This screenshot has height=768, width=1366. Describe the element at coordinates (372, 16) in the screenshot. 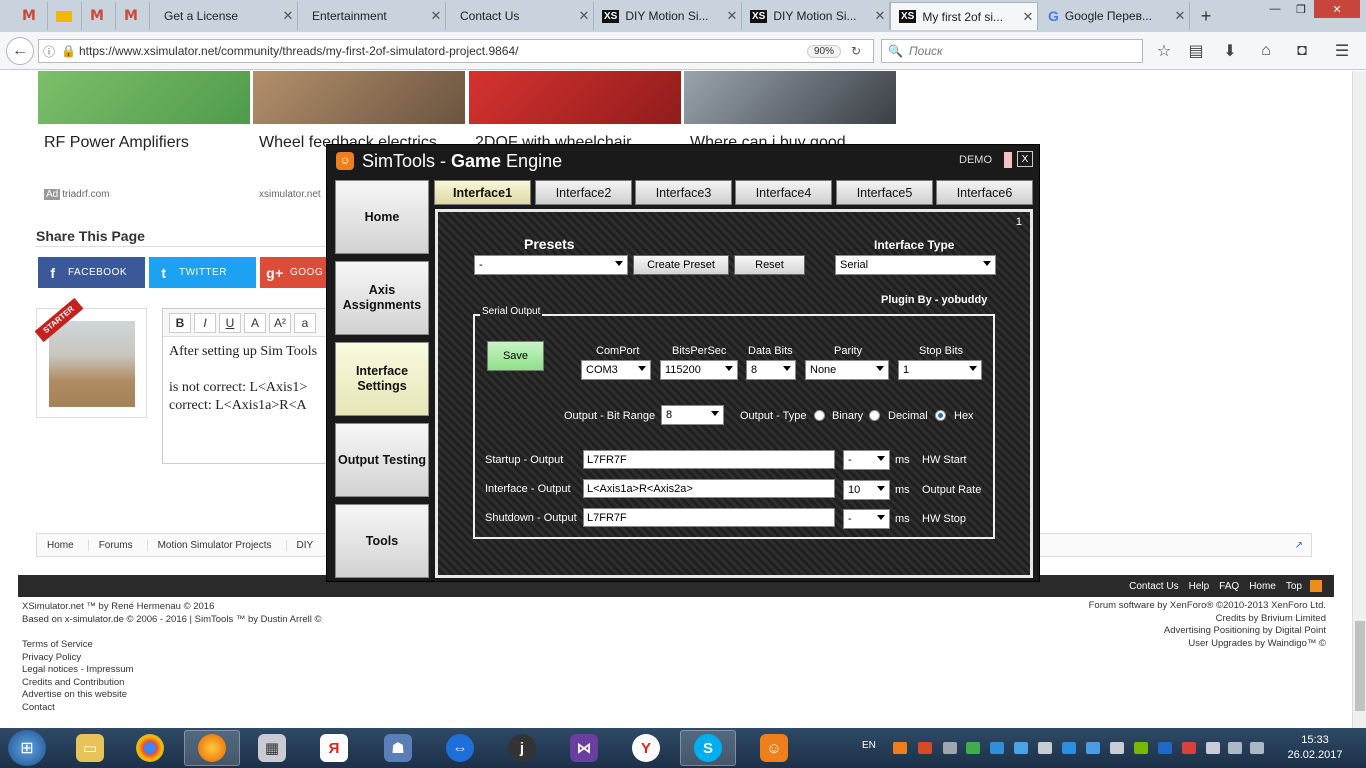

I see `tab-entertainment: Entertainment ✕` at that location.